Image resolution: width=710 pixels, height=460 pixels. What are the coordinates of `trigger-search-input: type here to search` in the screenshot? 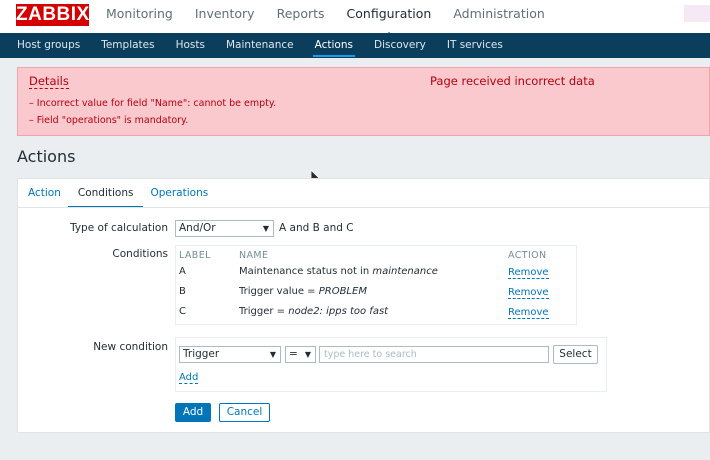 It's located at (434, 354).